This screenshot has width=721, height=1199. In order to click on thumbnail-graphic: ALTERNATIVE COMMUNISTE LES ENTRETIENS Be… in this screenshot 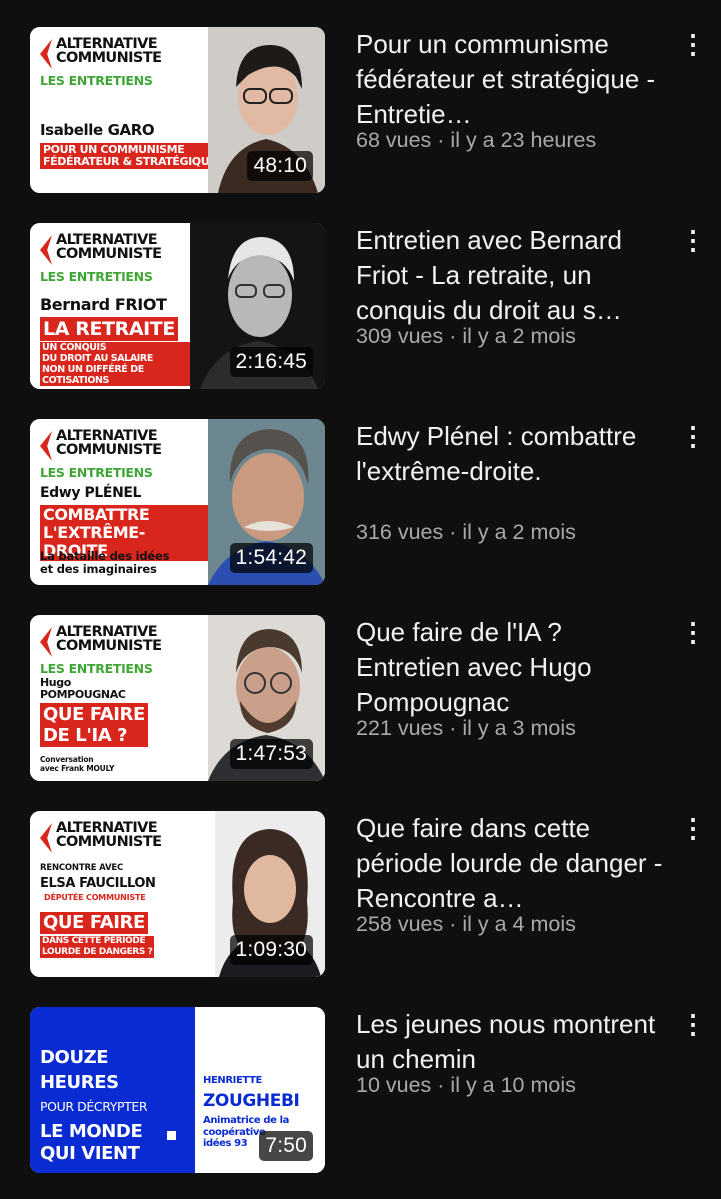, I will do `click(119, 306)`.